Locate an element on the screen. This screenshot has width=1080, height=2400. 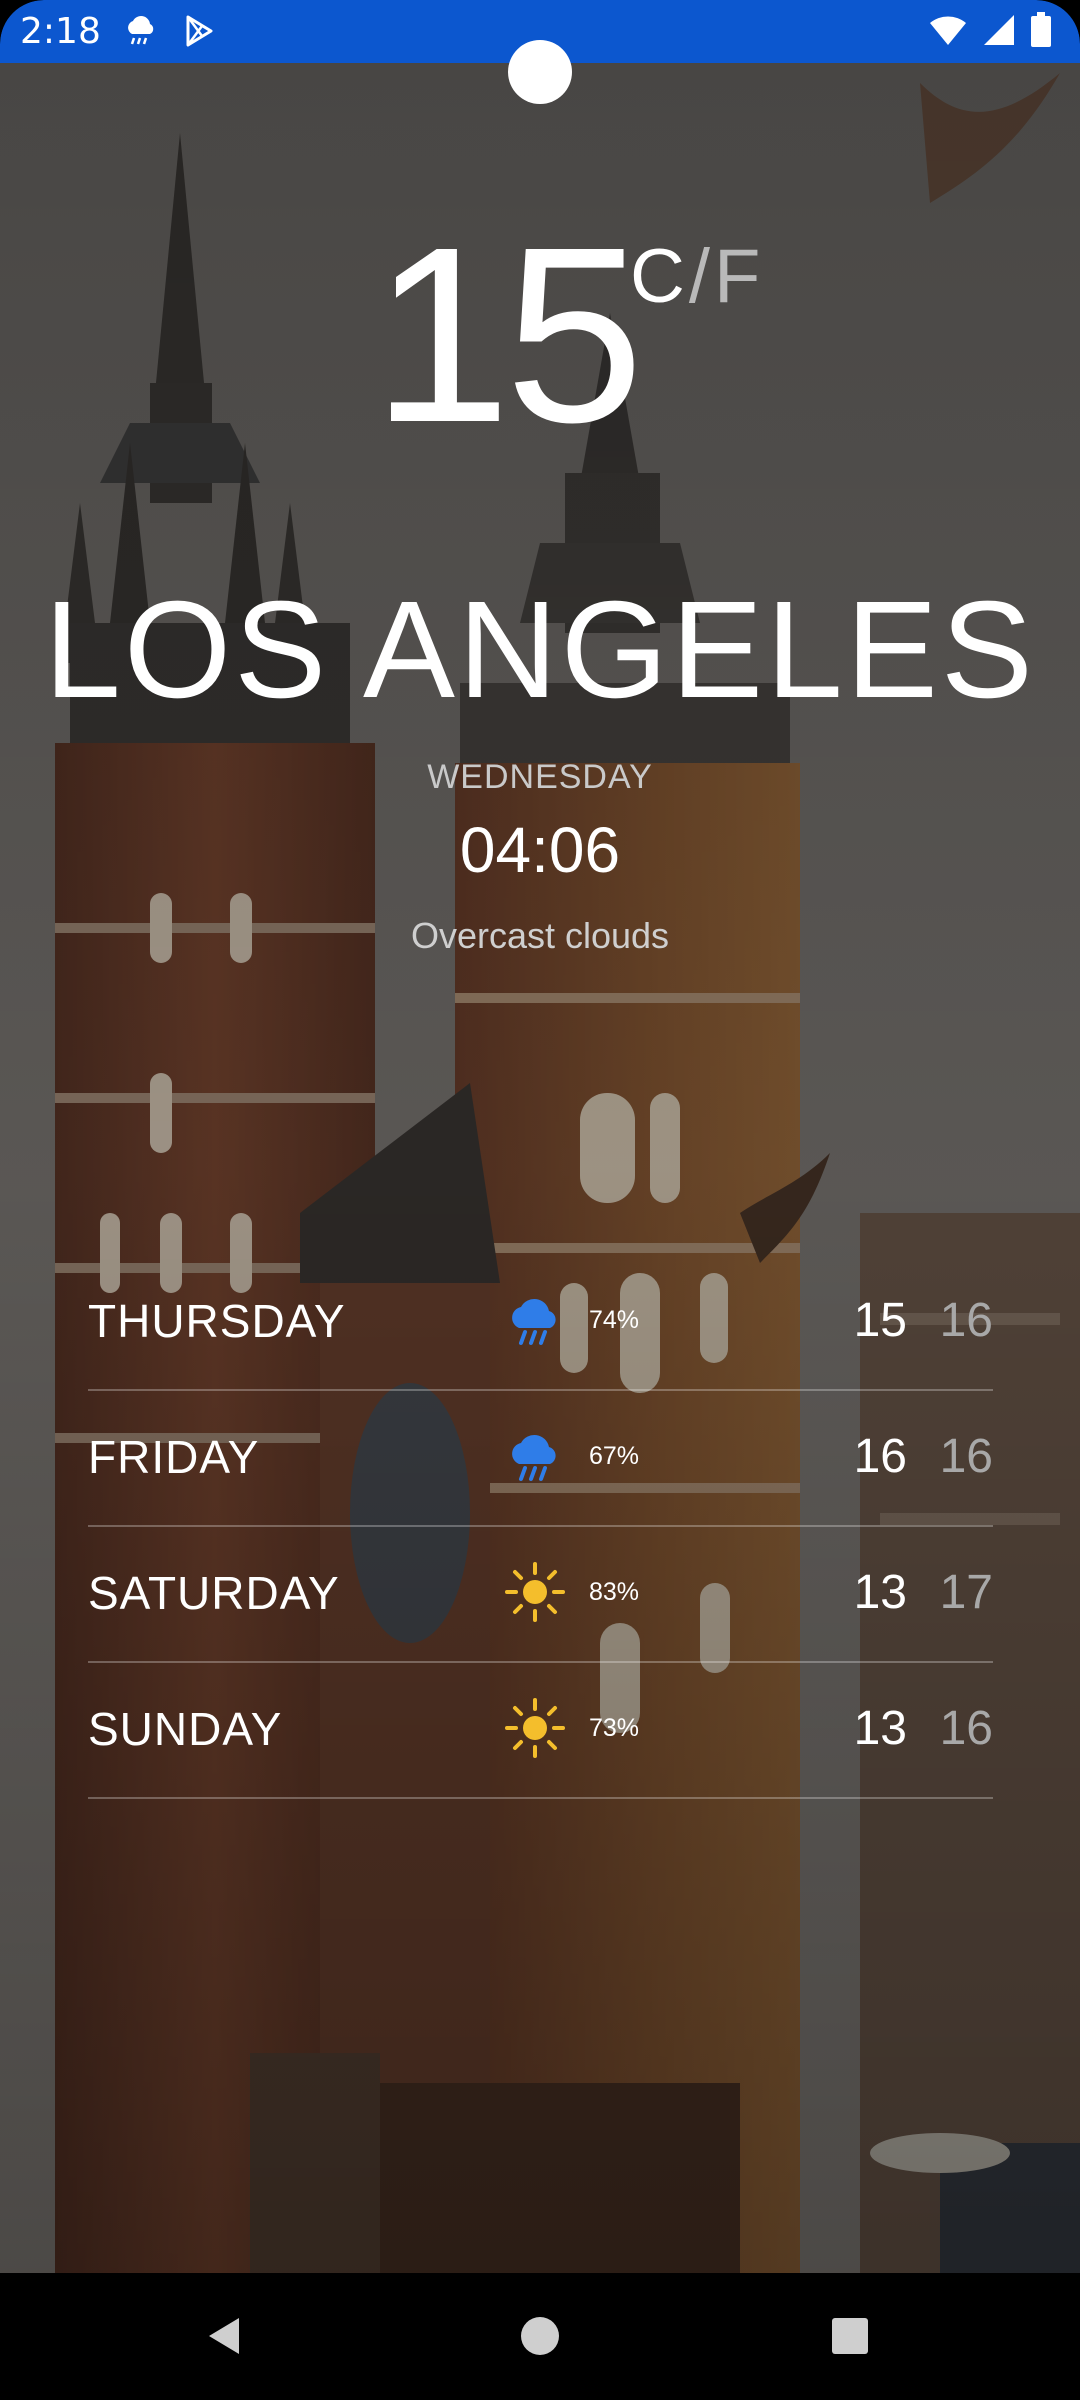
back-button is located at coordinates (225, 2336).